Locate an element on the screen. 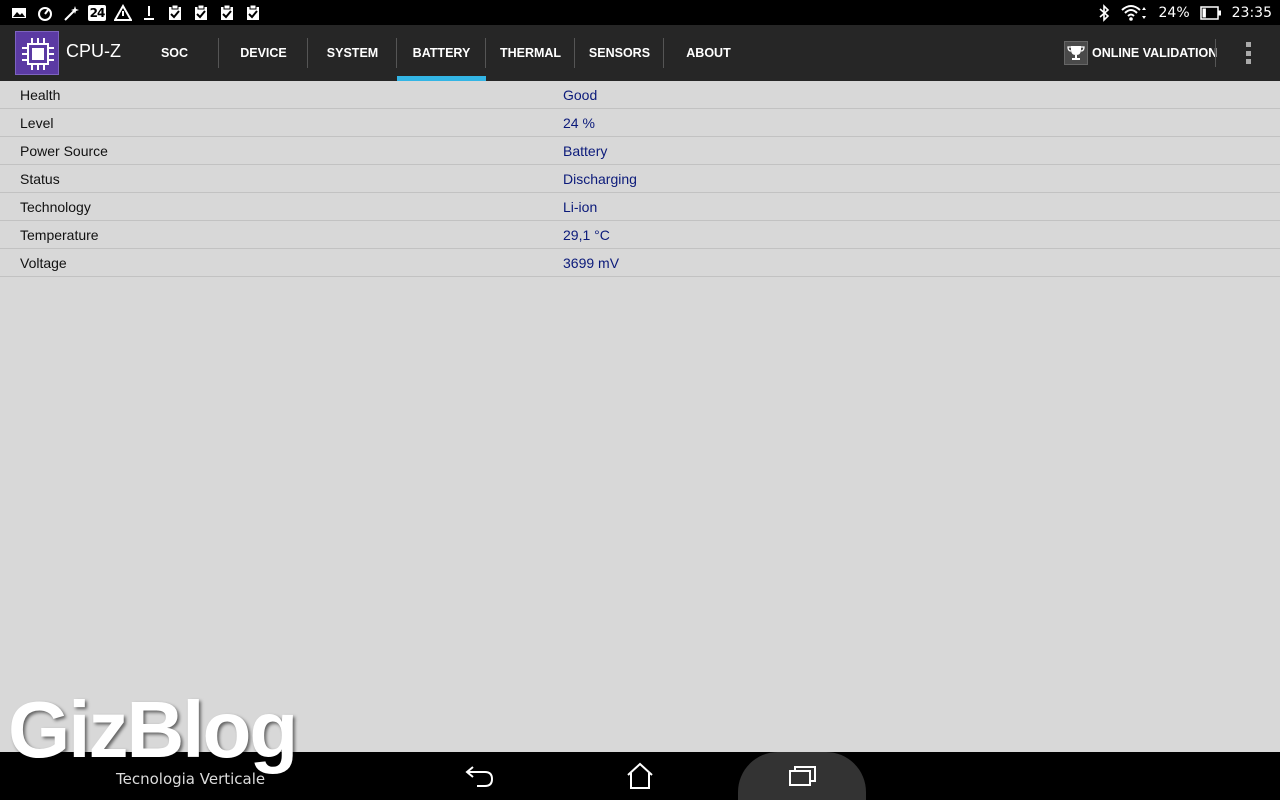 The width and height of the screenshot is (1280, 800). menu-divider is located at coordinates (1215, 53).